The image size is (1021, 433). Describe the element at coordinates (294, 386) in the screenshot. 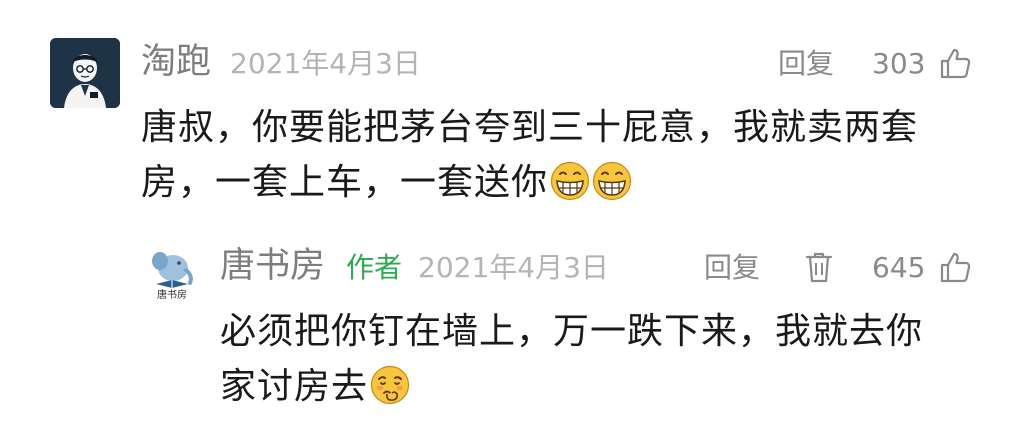

I see `reply-text-line-content: 家讨房去` at that location.